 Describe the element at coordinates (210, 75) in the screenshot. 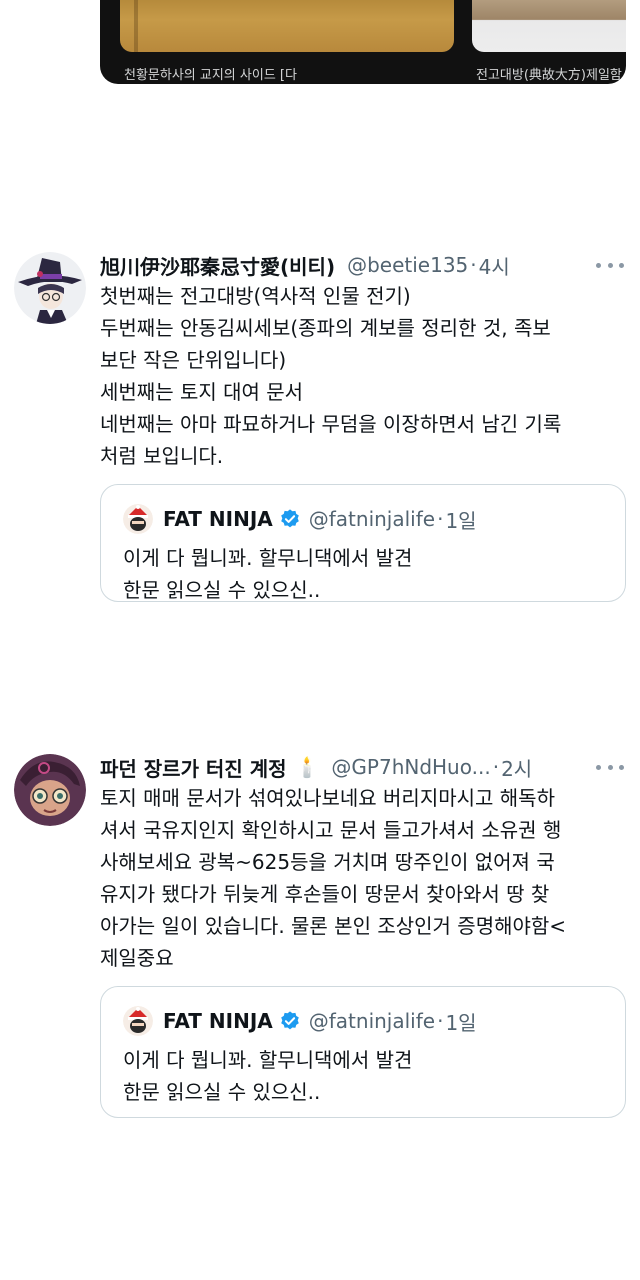

I see `media-caption-left: 천황문하사의 교지의 사이드 [다` at that location.